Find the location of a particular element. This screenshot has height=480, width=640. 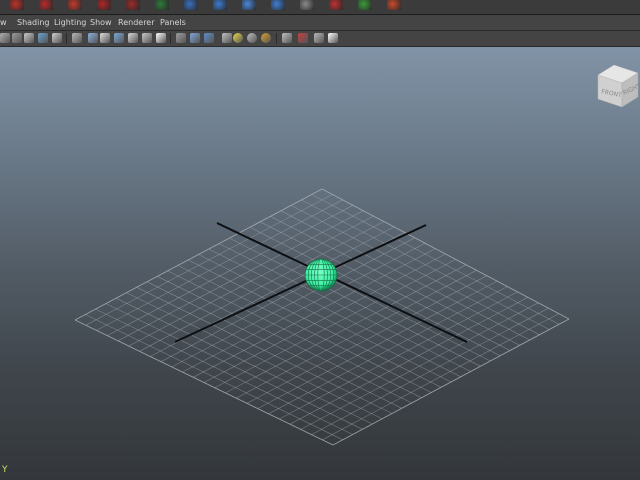

menu-renderer: Renderer is located at coordinates (136, 22).